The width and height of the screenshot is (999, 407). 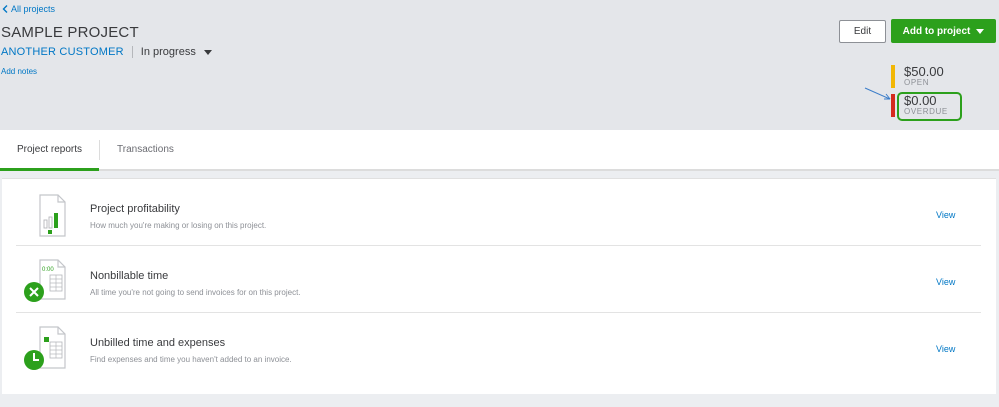 I want to click on report-title: Nonbillable time, so click(x=129, y=276).